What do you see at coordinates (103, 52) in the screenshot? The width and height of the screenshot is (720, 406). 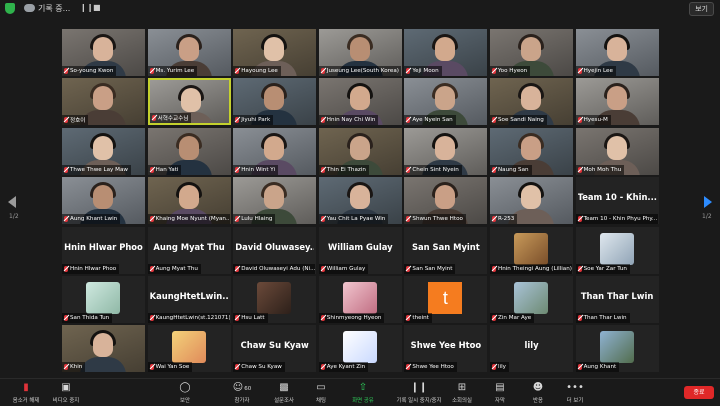 I see `participant-tile: So-young Kwon` at bounding box center [103, 52].